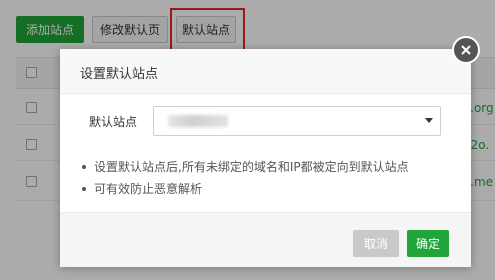 This screenshot has height=280, width=495. What do you see at coordinates (429, 120) in the screenshot?
I see `dropdown-caret-icon` at bounding box center [429, 120].